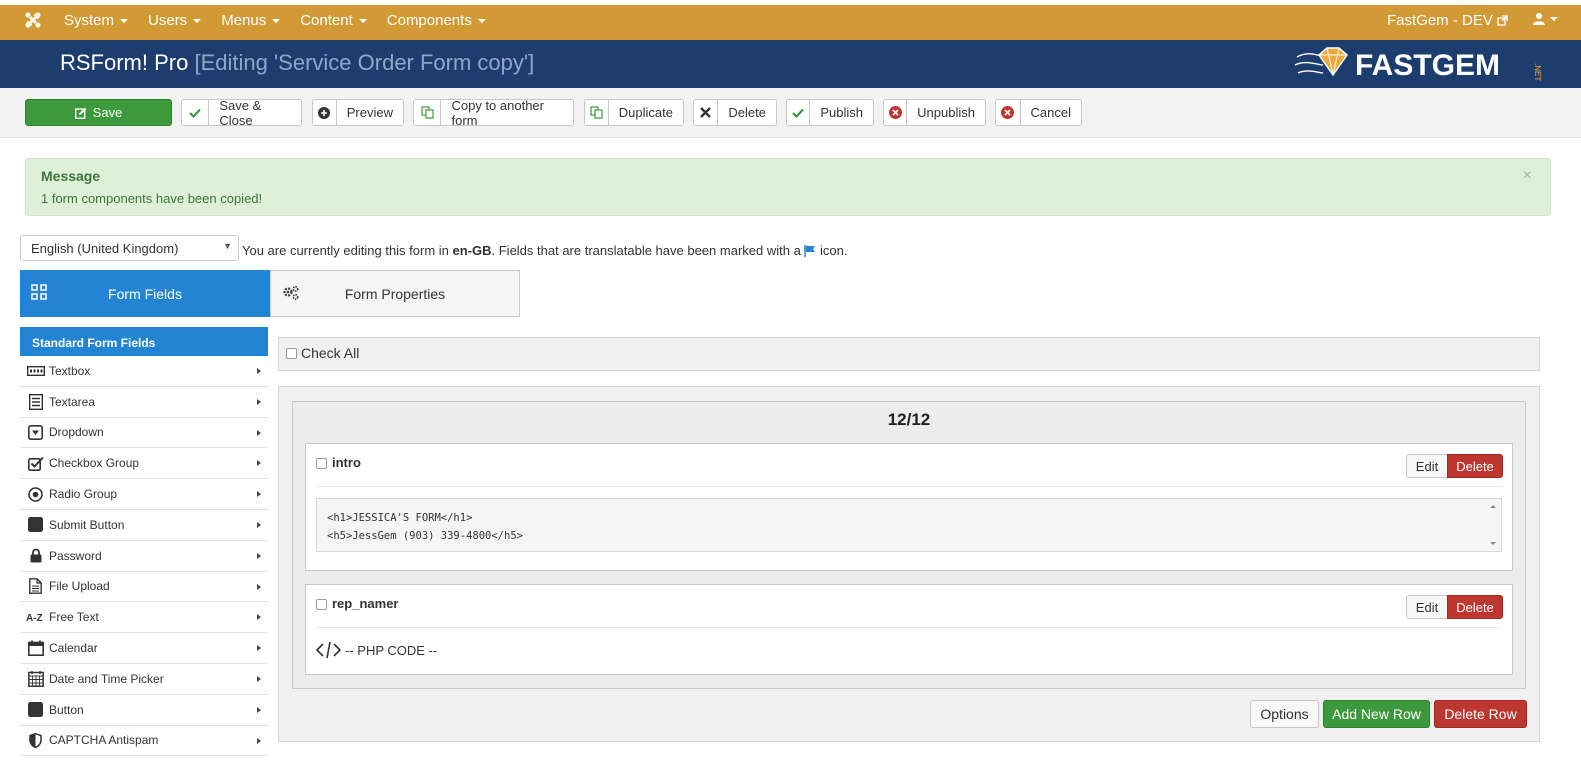  What do you see at coordinates (34, 370) in the screenshot?
I see `textbox-icon` at bounding box center [34, 370].